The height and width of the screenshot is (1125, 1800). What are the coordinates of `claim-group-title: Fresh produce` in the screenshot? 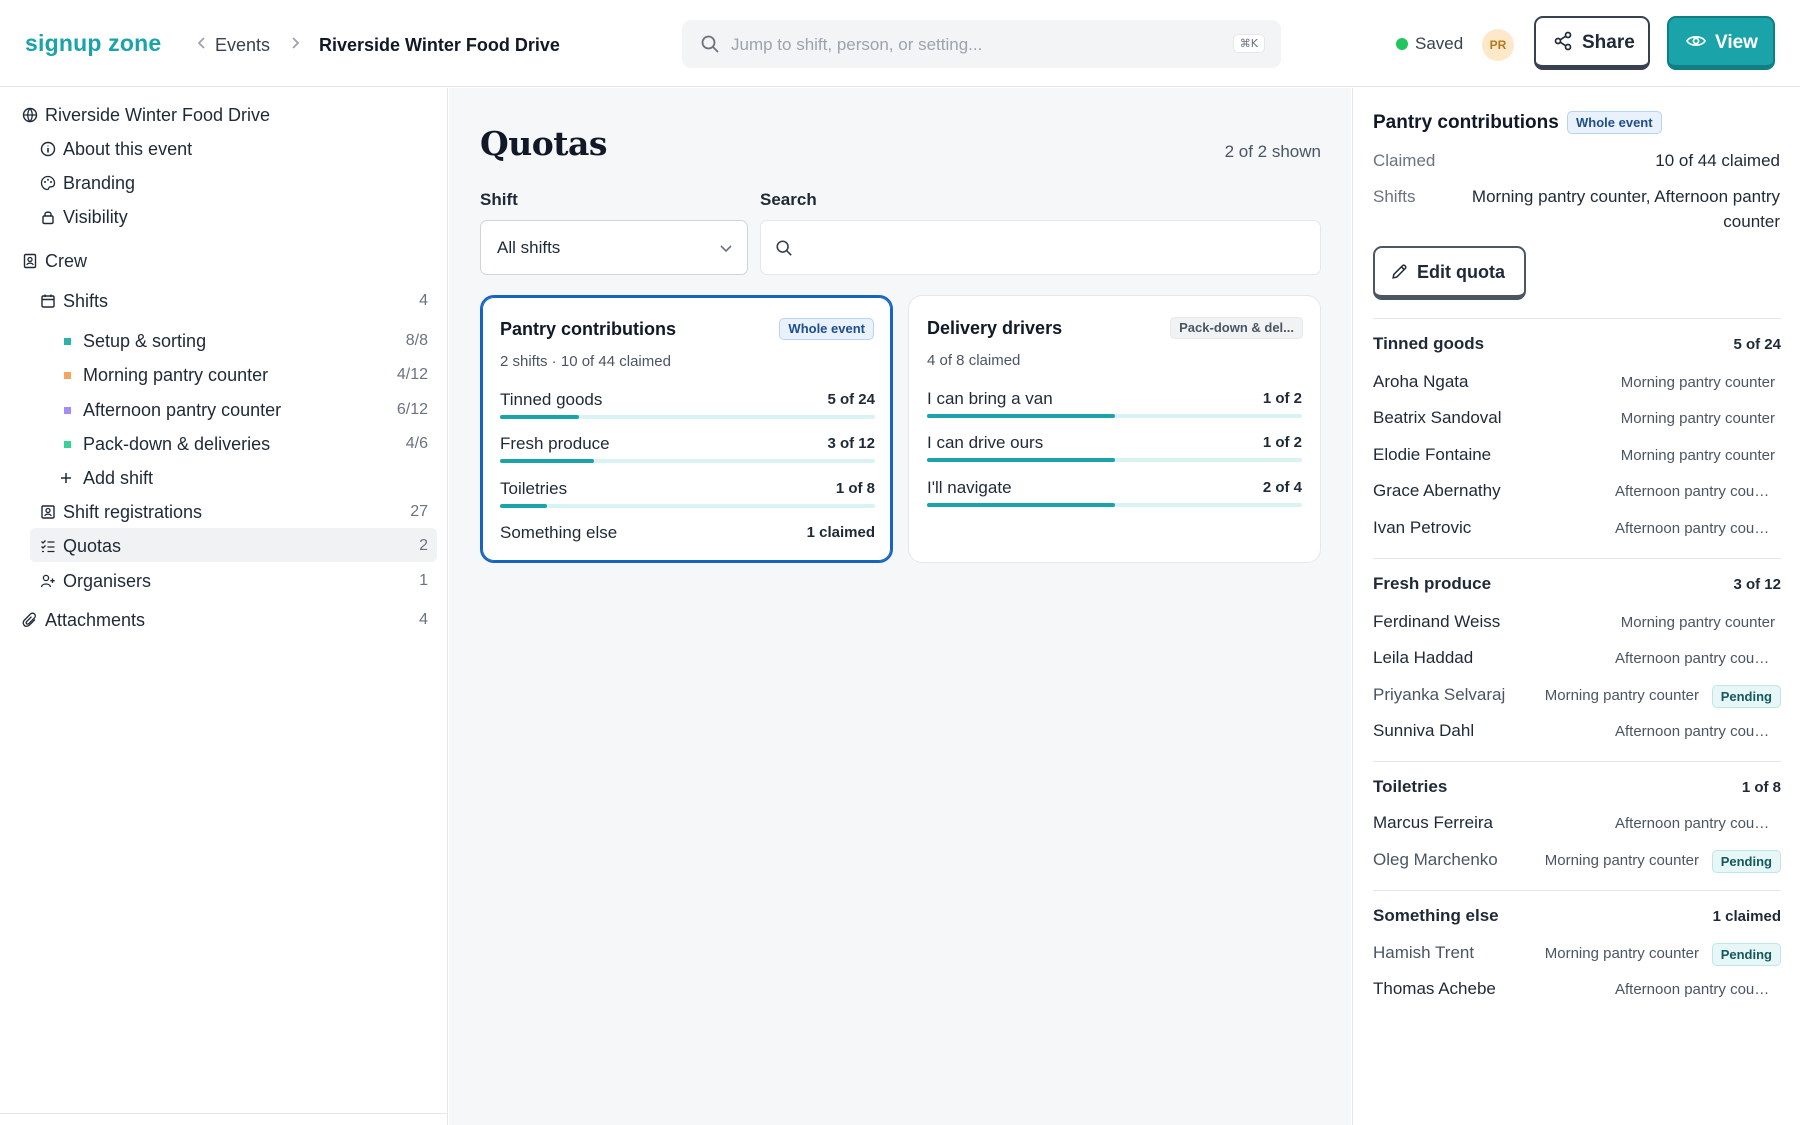 It's located at (1432, 583).